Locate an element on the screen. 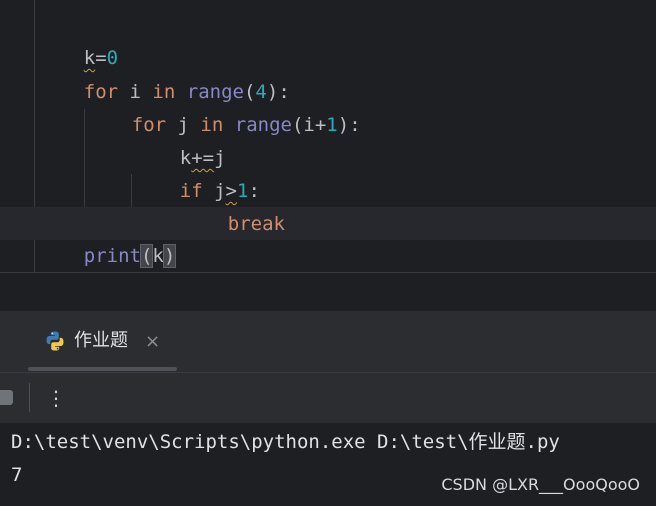 The image size is (656, 506). code-line: for j in range(i+1): is located at coordinates (223, 106).